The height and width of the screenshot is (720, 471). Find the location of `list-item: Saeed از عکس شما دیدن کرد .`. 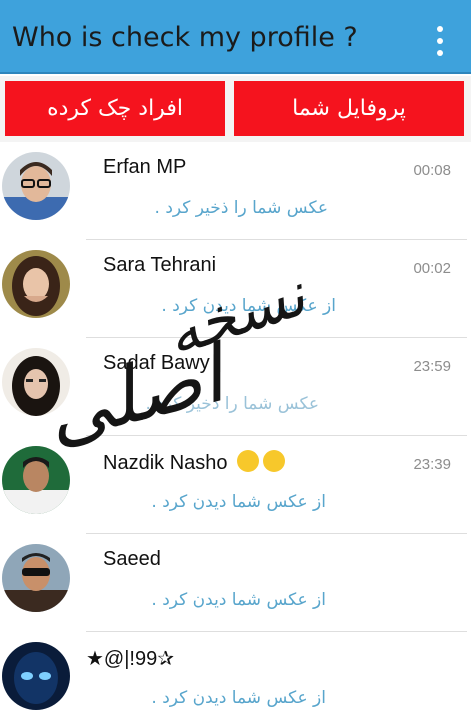

list-item: Saeed از عکس شما دیدن کرد . is located at coordinates (235, 583).